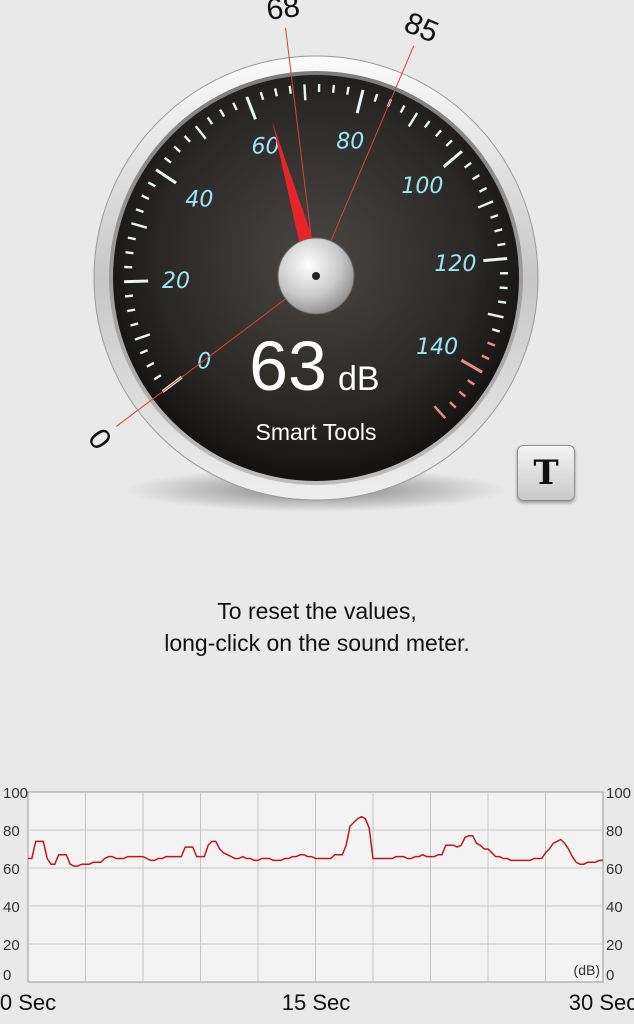 The width and height of the screenshot is (634, 1024). What do you see at coordinates (455, 264) in the screenshot?
I see `dial-label-120: 120` at bounding box center [455, 264].